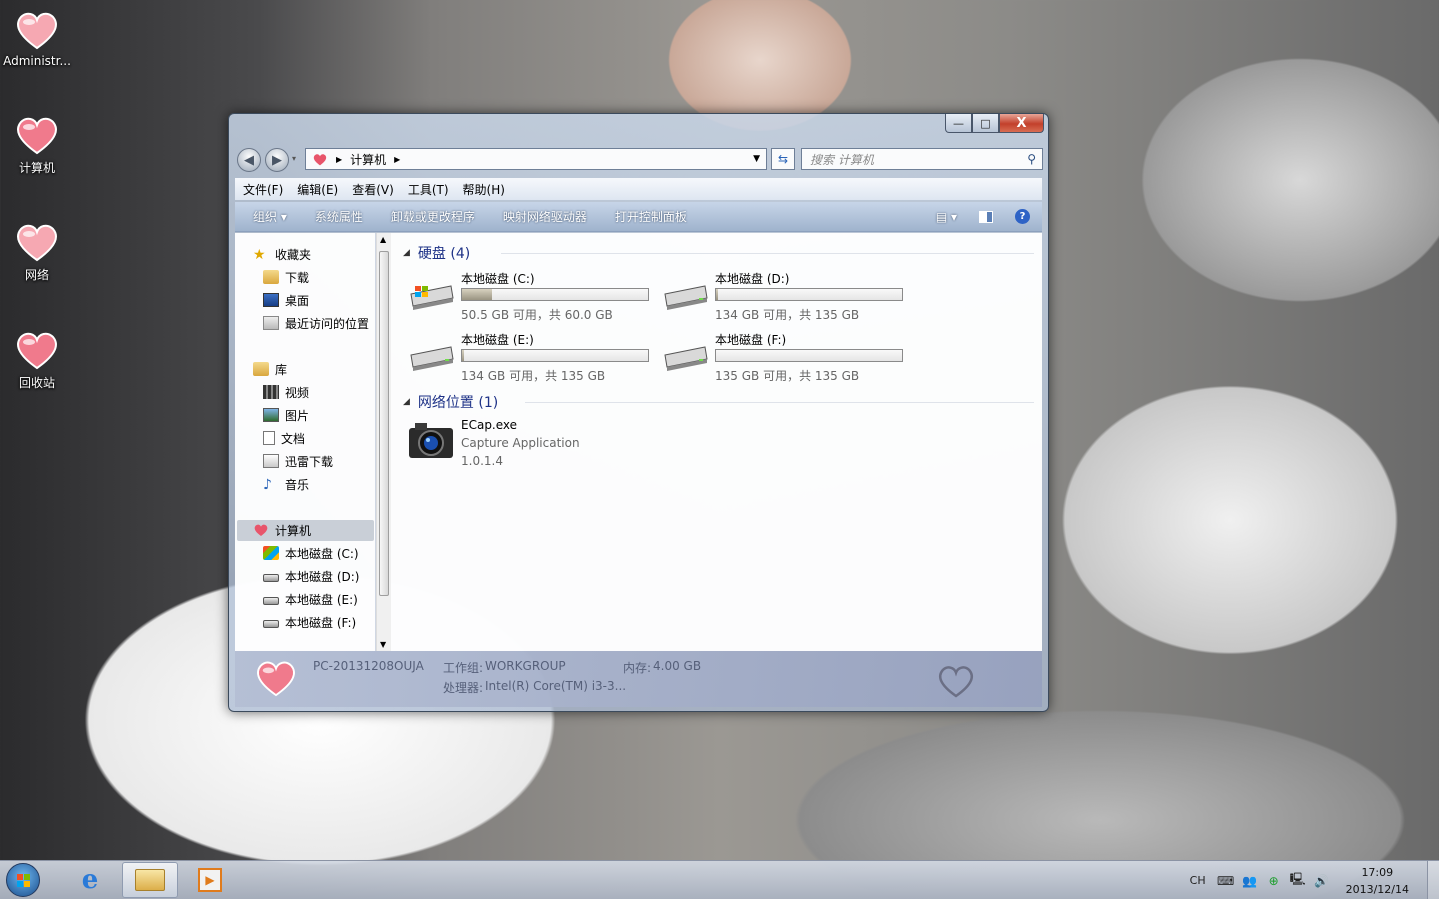 The height and width of the screenshot is (899, 1439). What do you see at coordinates (946, 217) in the screenshot?
I see `view-options-icon: ▤ ▾` at bounding box center [946, 217].